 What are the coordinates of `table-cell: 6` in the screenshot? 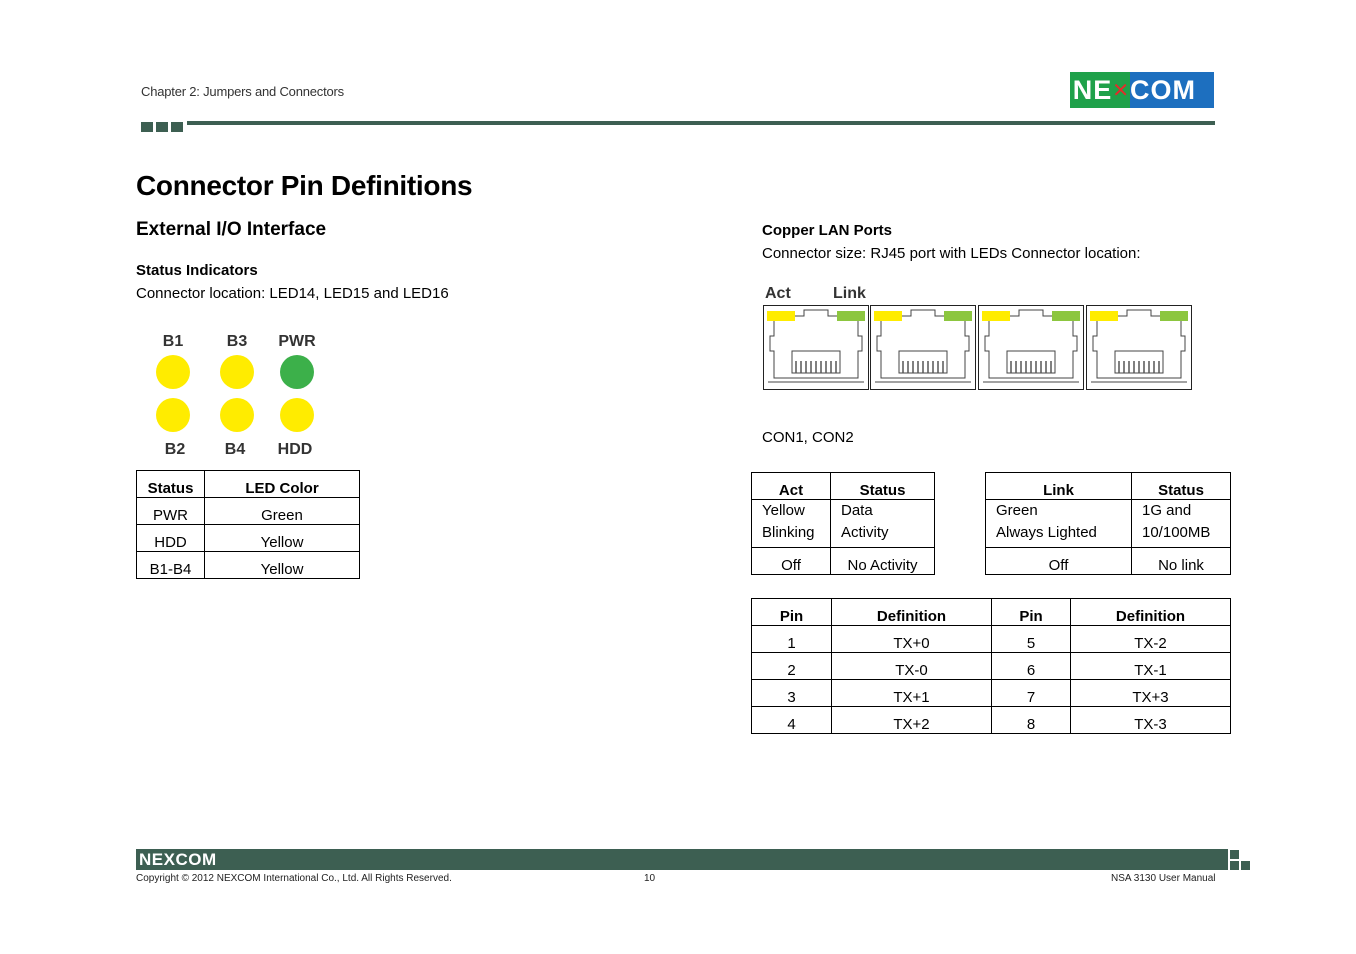 It's located at (1031, 666).